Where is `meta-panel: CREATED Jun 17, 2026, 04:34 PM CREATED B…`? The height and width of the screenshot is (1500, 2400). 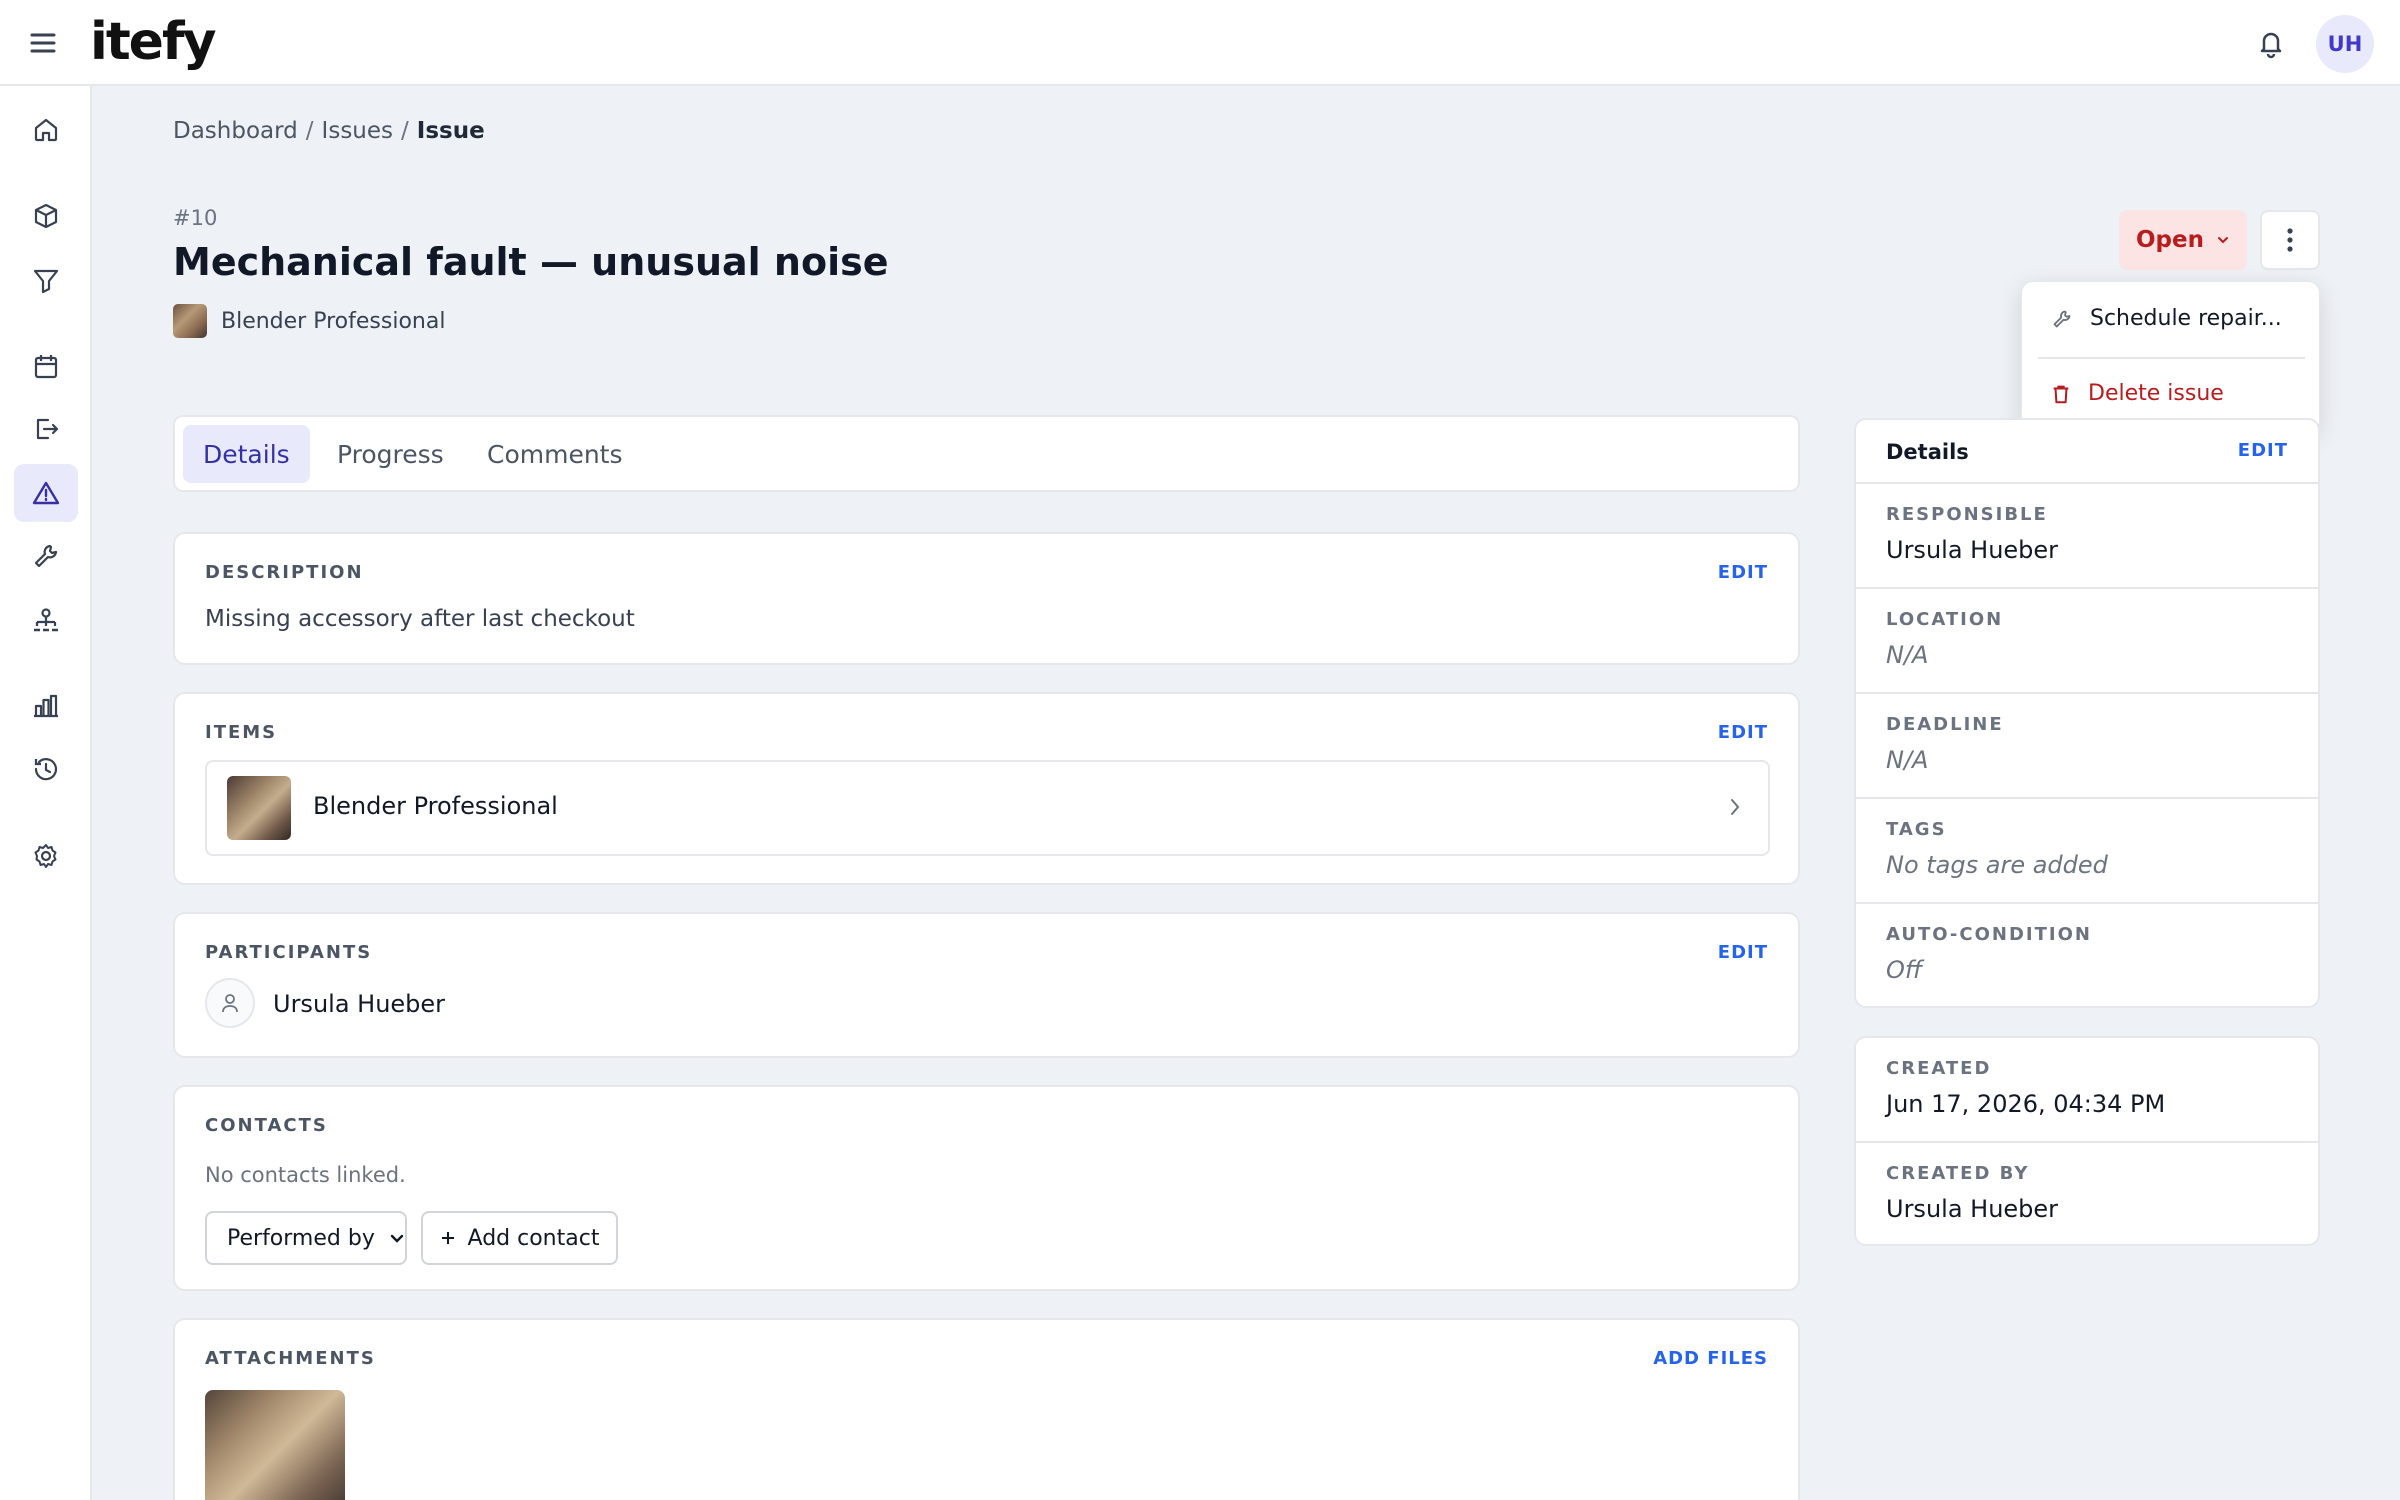 meta-panel: CREATED Jun 17, 2026, 04:34 PM CREATED B… is located at coordinates (2087, 1141).